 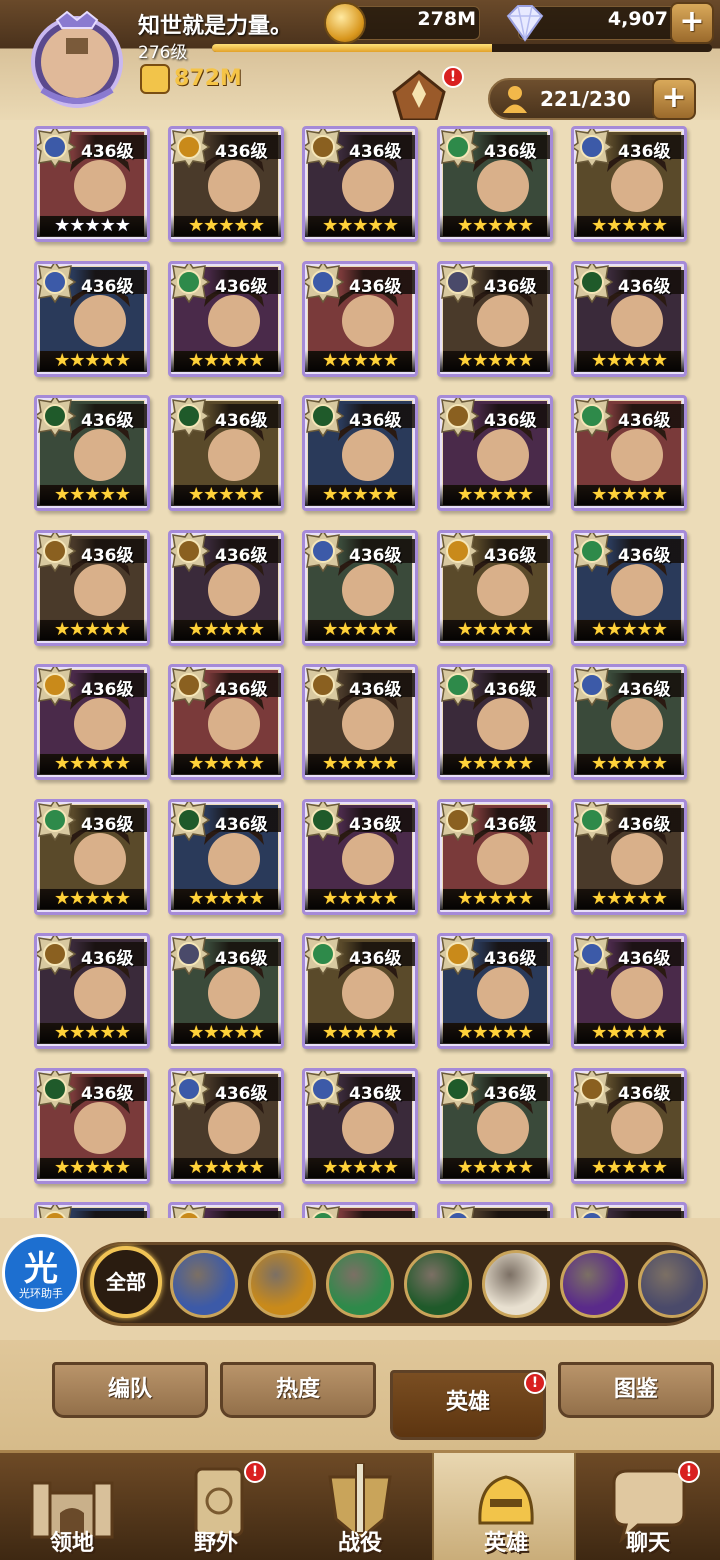 What do you see at coordinates (130, 1390) in the screenshot?
I see `tab-formation: 编队` at bounding box center [130, 1390].